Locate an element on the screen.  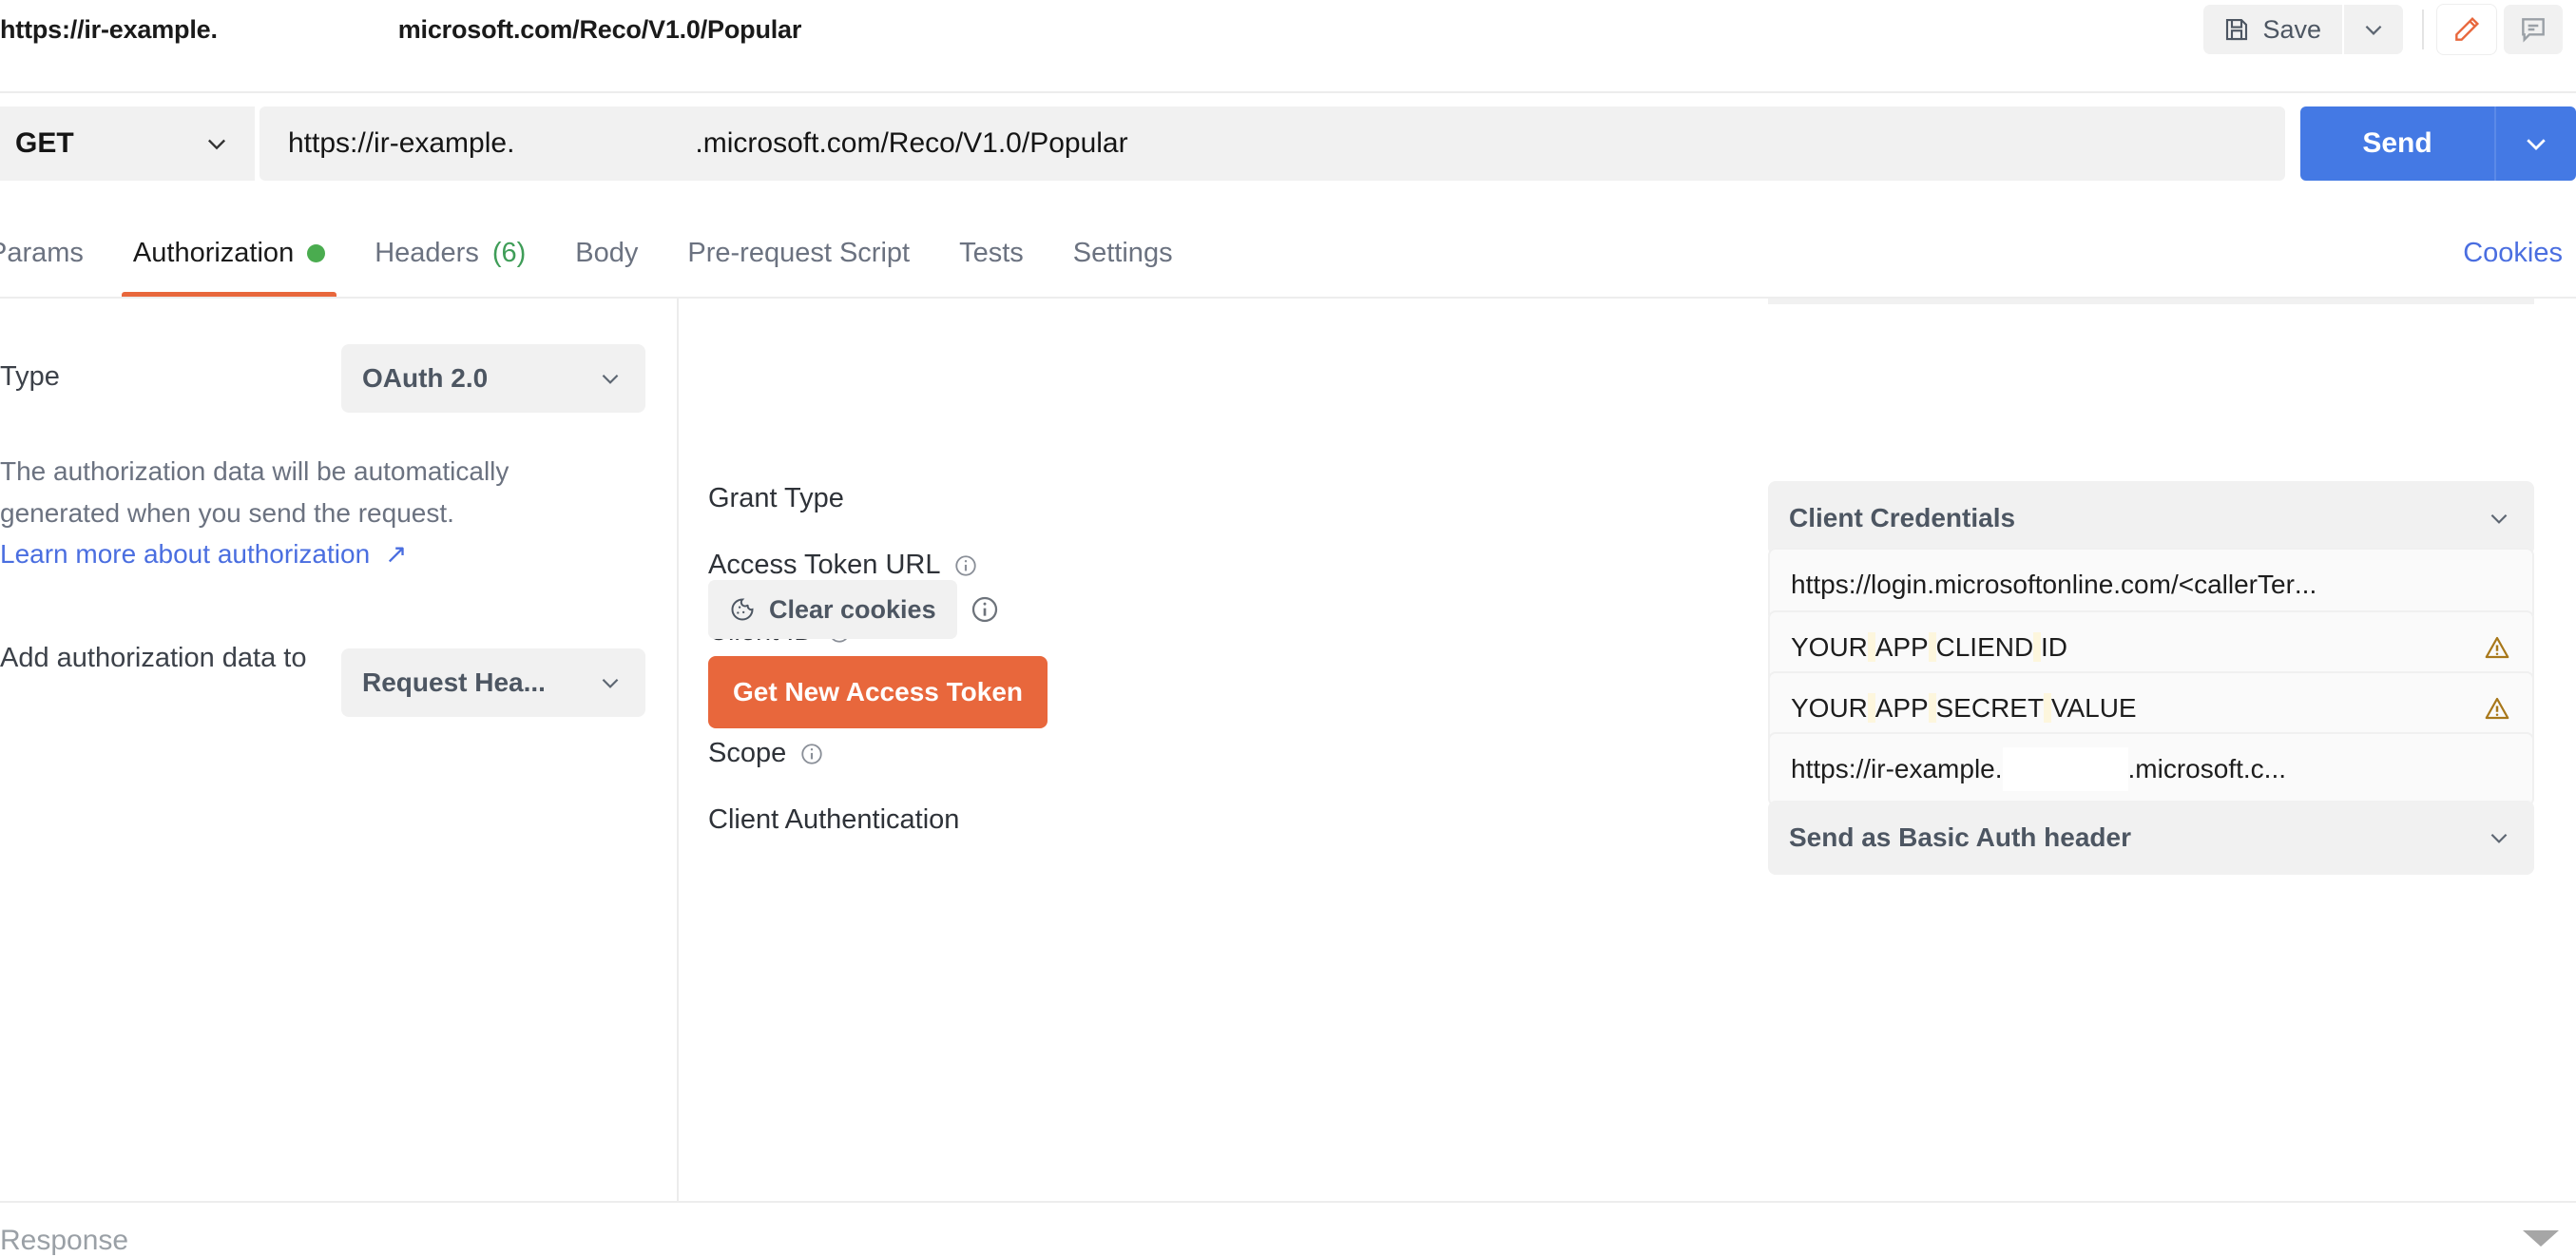
grant-type-value: Client Credentials is located at coordinates (1903, 517).